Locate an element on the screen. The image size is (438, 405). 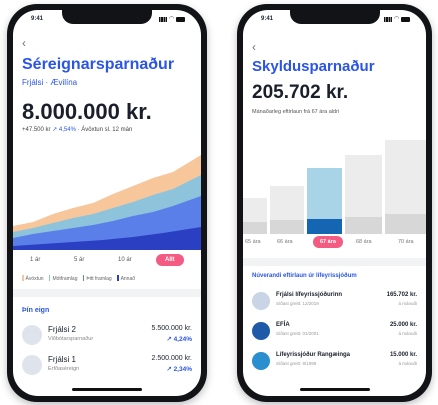
legend-item: Ávöxtun is located at coordinates (33, 278).